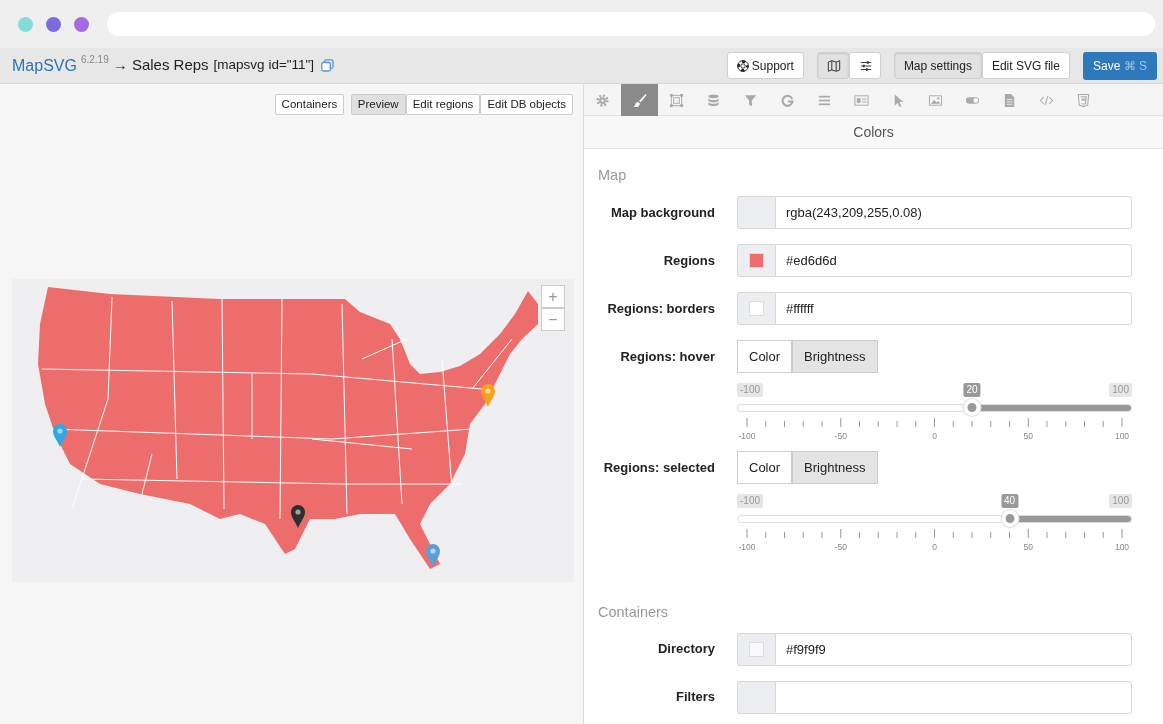 This screenshot has height=724, width=1163. Describe the element at coordinates (1119, 65) in the screenshot. I see `save-button: Save ⌘ S` at that location.